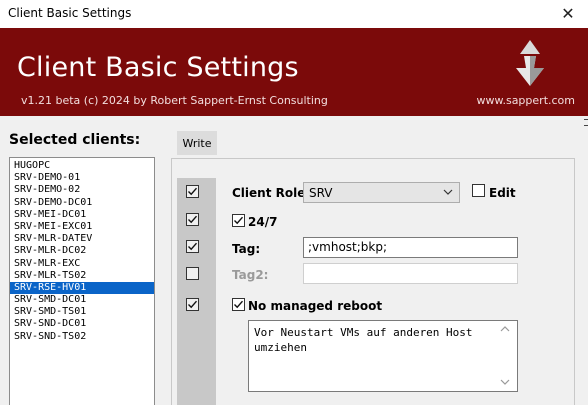  I want to click on close-button: ✕, so click(568, 14).